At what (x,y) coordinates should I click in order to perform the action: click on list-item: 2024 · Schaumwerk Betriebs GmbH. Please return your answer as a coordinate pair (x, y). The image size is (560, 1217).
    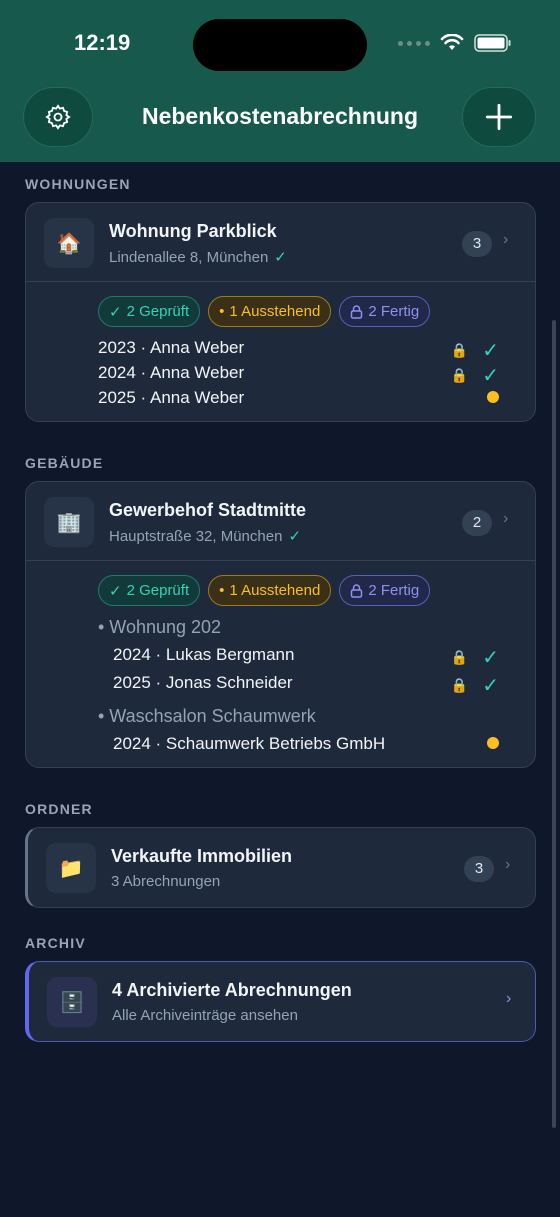
    Looking at the image, I should click on (249, 744).